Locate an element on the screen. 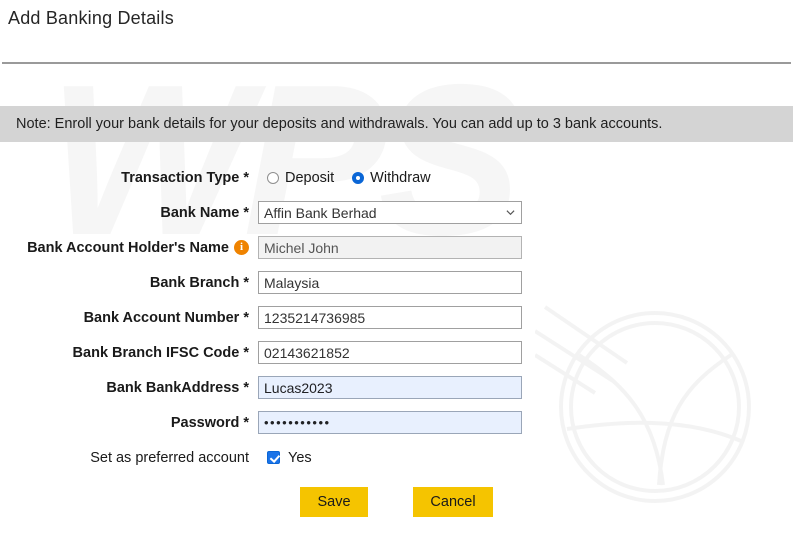 This screenshot has width=793, height=545. bank-account-number-field is located at coordinates (390, 317).